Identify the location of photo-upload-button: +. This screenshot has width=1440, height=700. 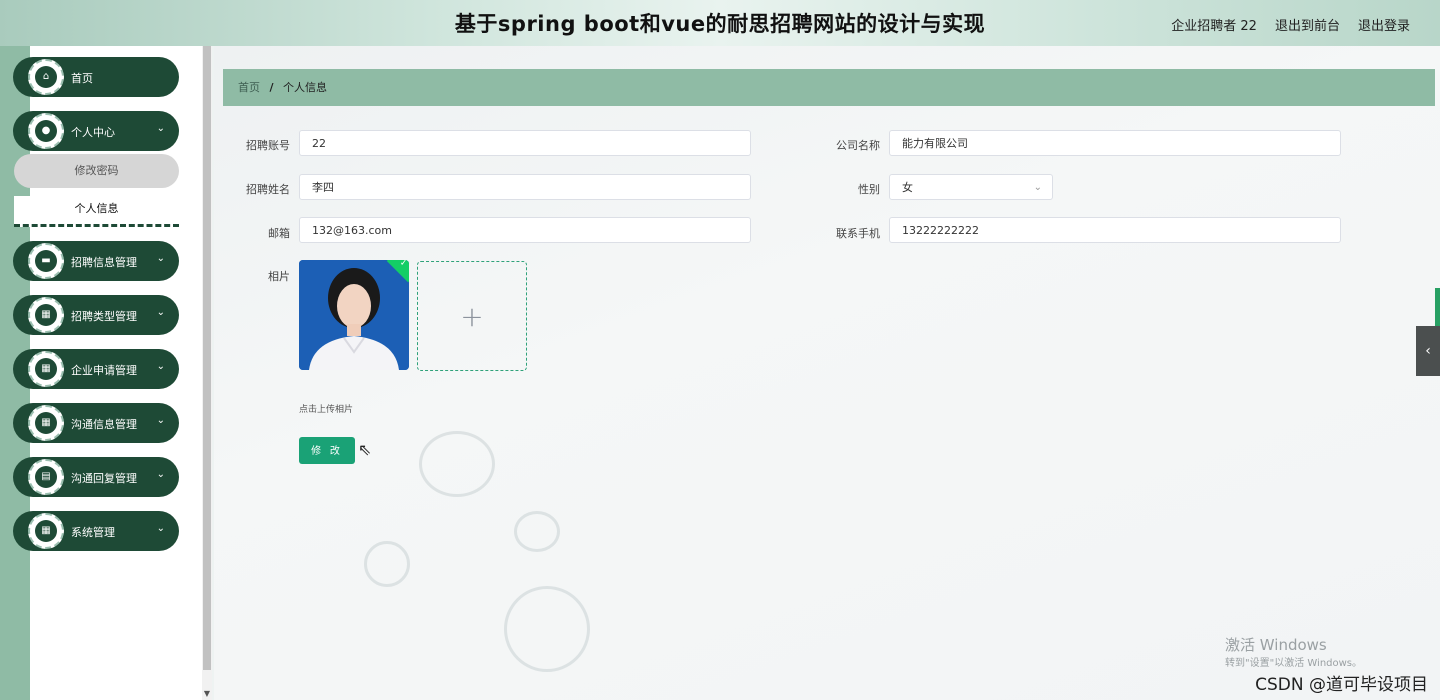
(472, 316).